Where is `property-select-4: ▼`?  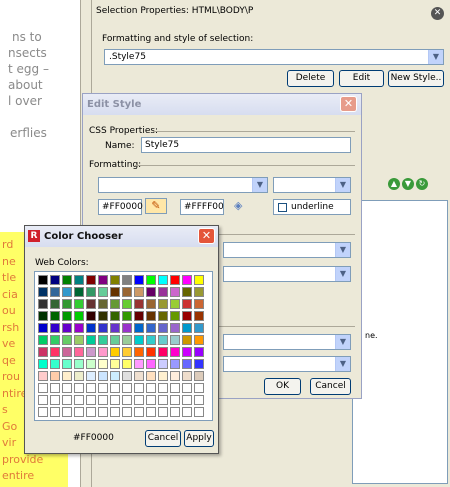
property-select-4: ▼ is located at coordinates (287, 364).